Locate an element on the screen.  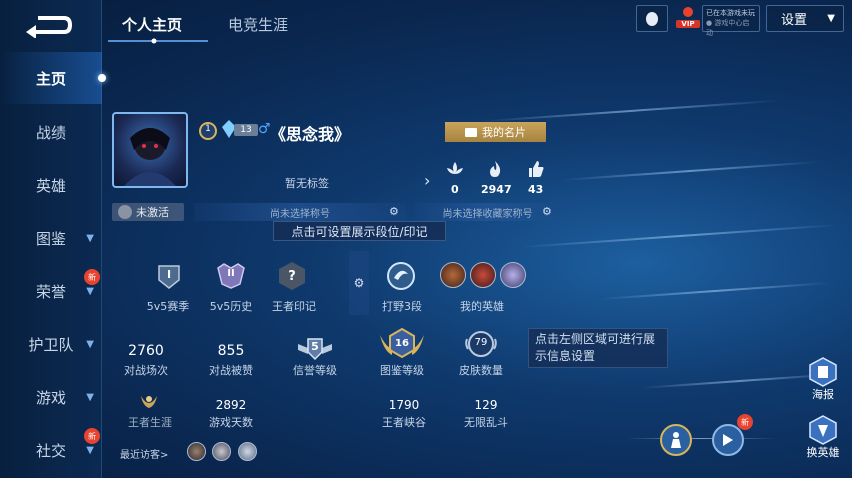
switch-hero-label: 换英雄 is located at coordinates (823, 452).